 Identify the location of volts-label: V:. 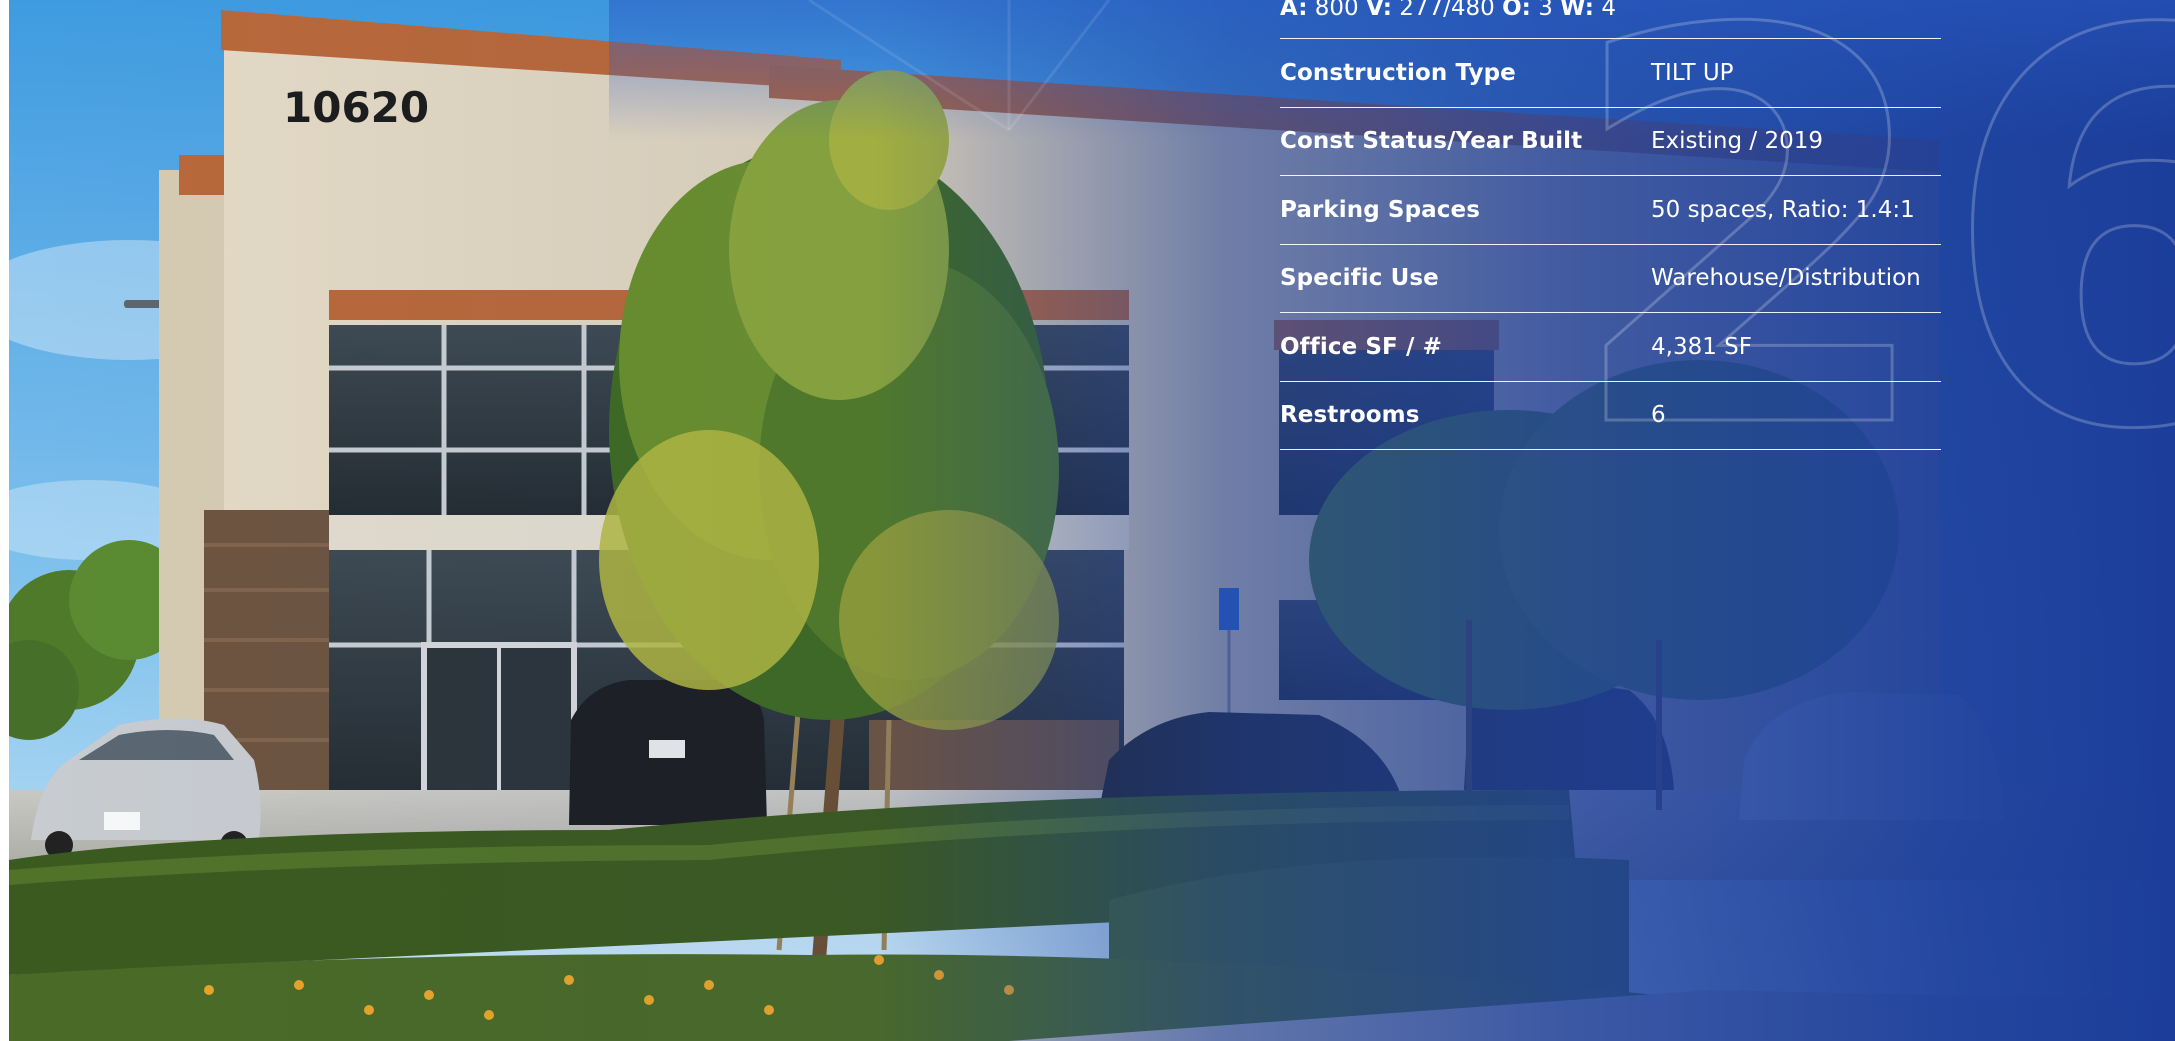
(1378, 10).